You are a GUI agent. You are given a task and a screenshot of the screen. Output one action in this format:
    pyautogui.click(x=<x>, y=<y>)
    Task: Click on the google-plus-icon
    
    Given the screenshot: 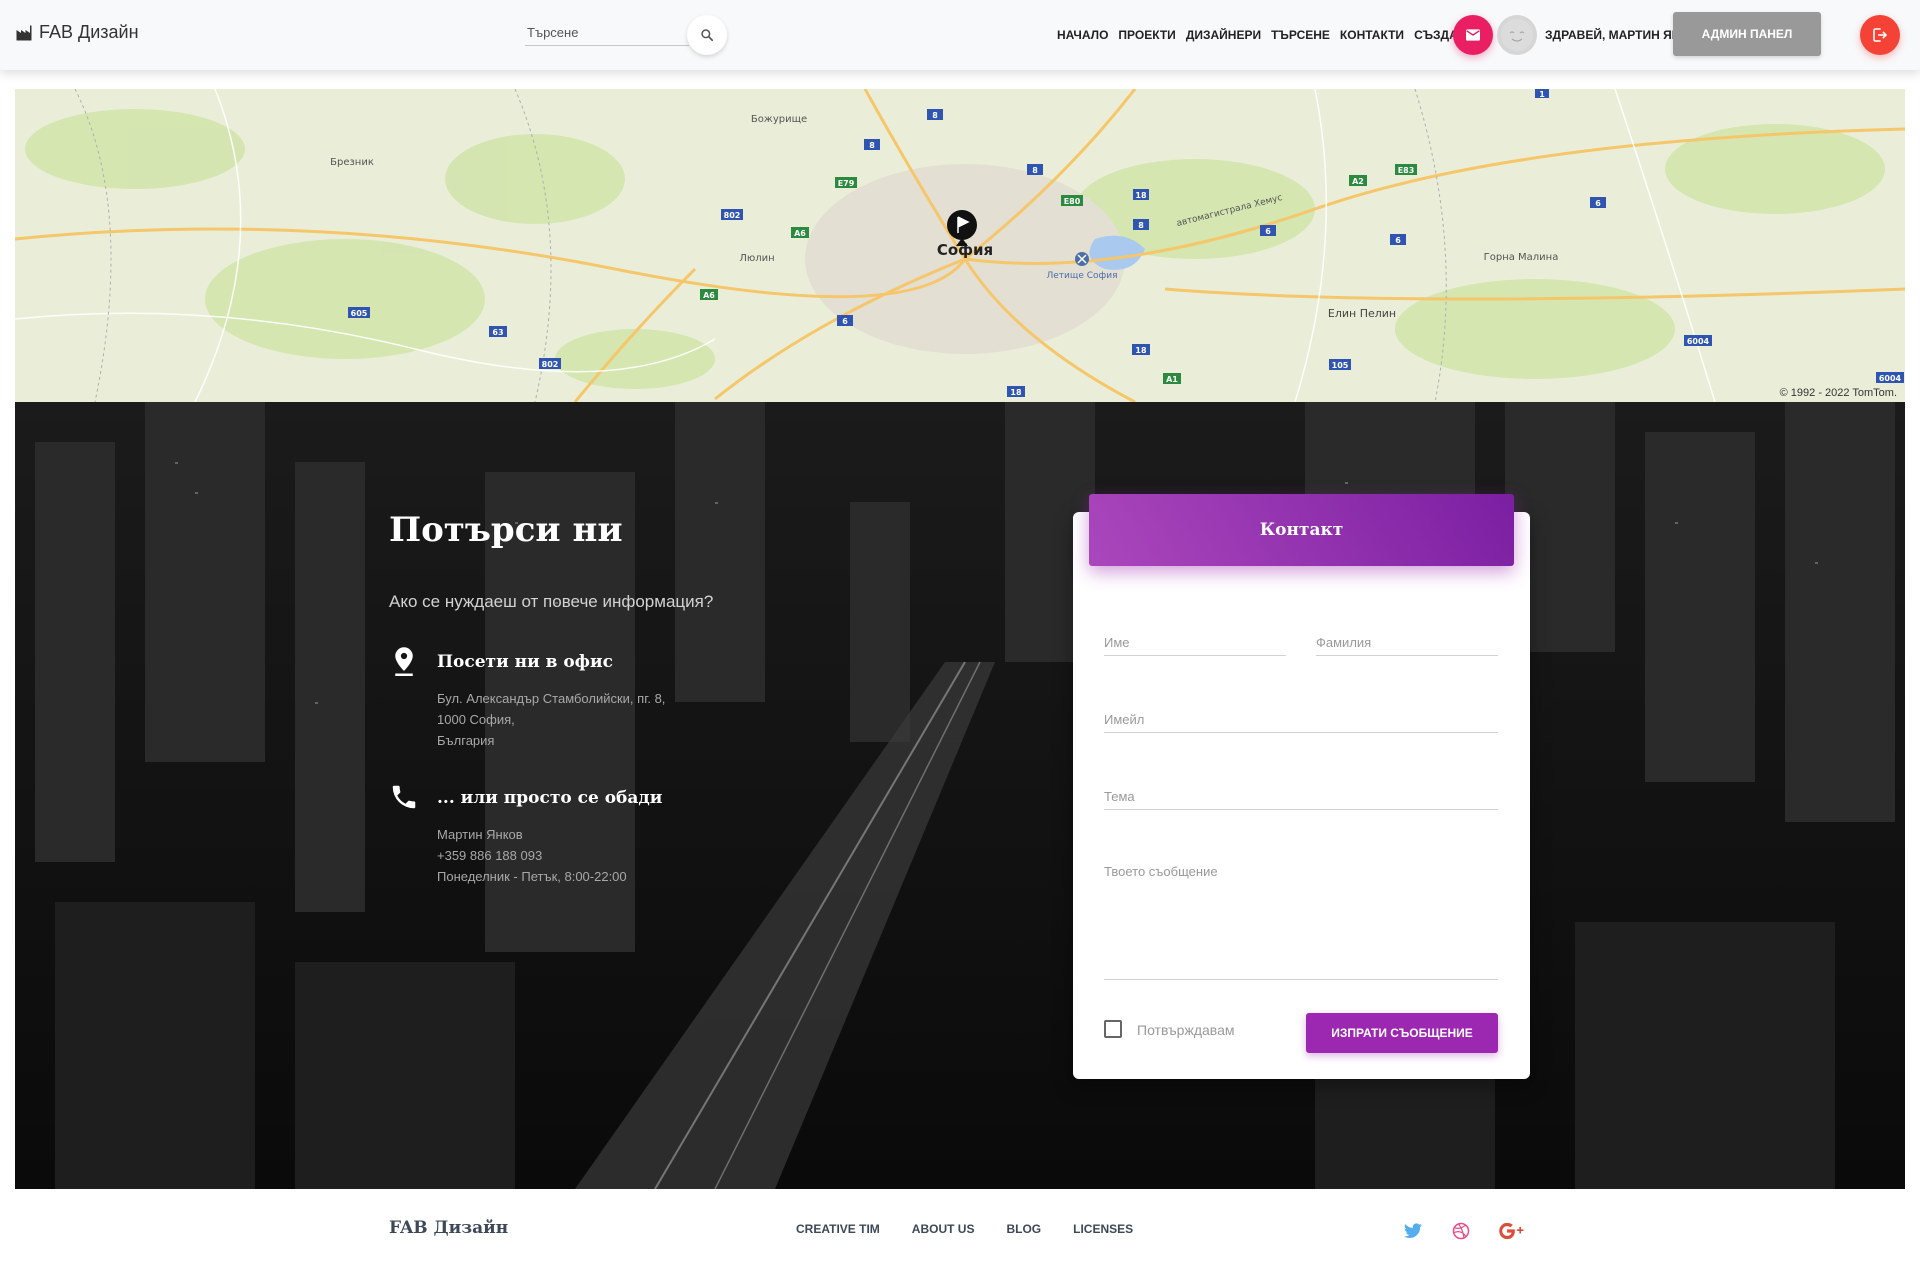 What is the action you would take?
    pyautogui.click(x=1511, y=1231)
    